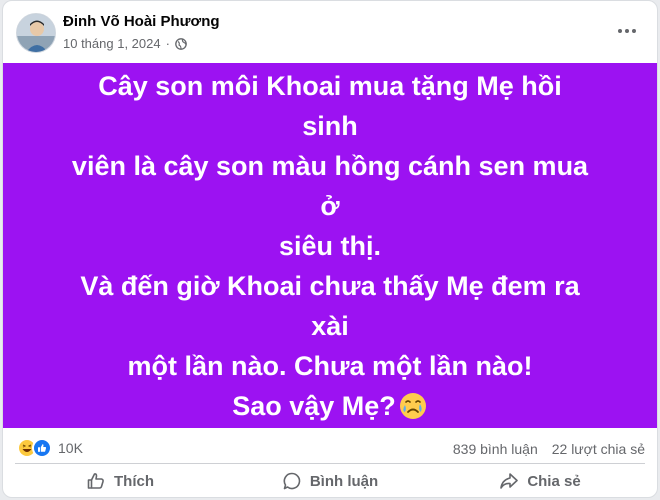 This screenshot has height=500, width=660. Describe the element at coordinates (42, 448) in the screenshot. I see `like-reaction-icon` at that location.